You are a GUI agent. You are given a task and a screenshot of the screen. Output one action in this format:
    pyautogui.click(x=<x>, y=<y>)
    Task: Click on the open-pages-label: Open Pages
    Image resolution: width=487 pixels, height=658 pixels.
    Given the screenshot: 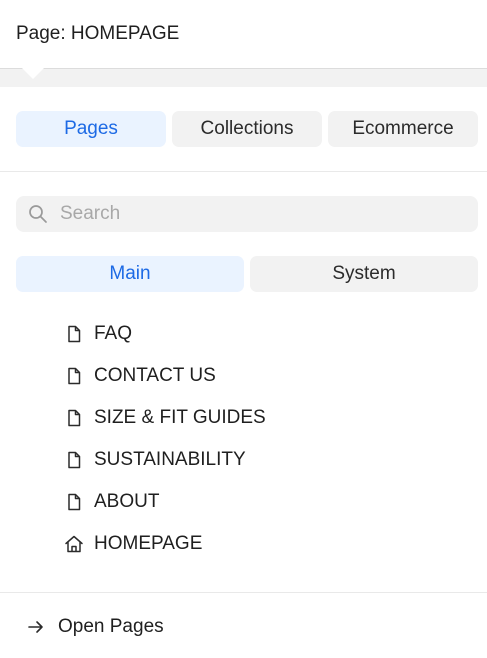 What is the action you would take?
    pyautogui.click(x=111, y=626)
    